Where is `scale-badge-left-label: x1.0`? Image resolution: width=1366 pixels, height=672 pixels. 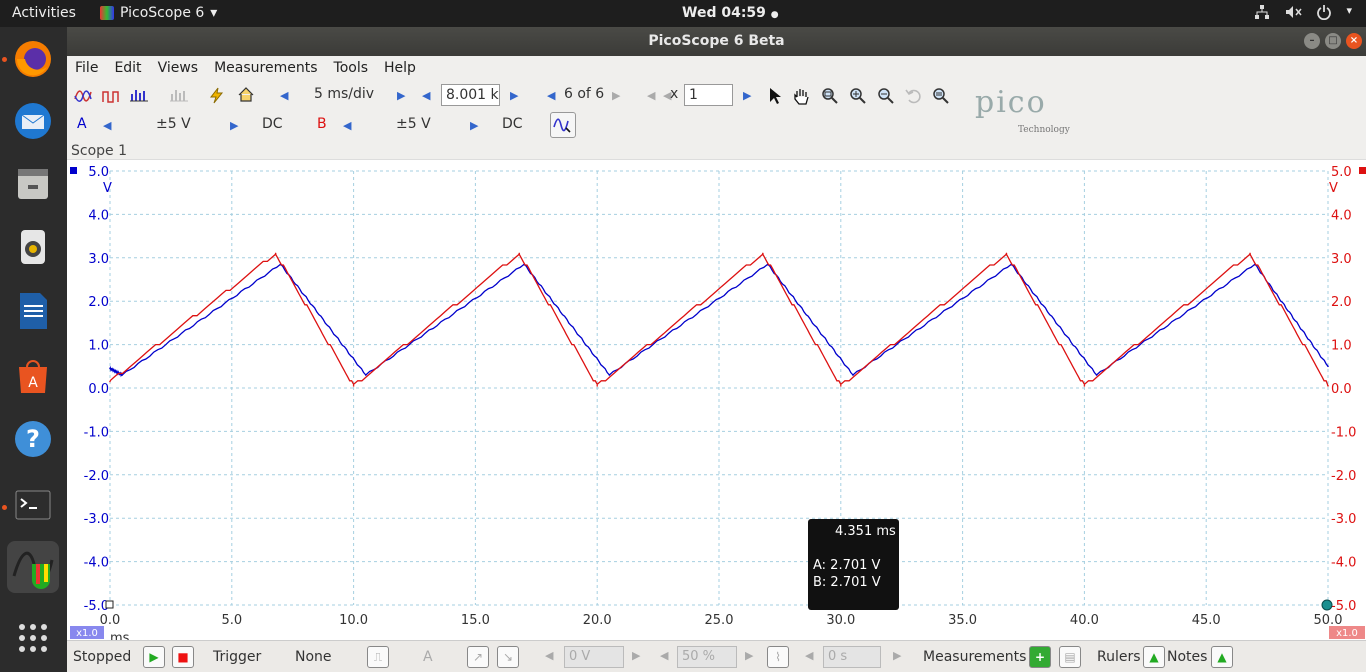
scale-badge-left-label: x1.0 is located at coordinates (87, 633).